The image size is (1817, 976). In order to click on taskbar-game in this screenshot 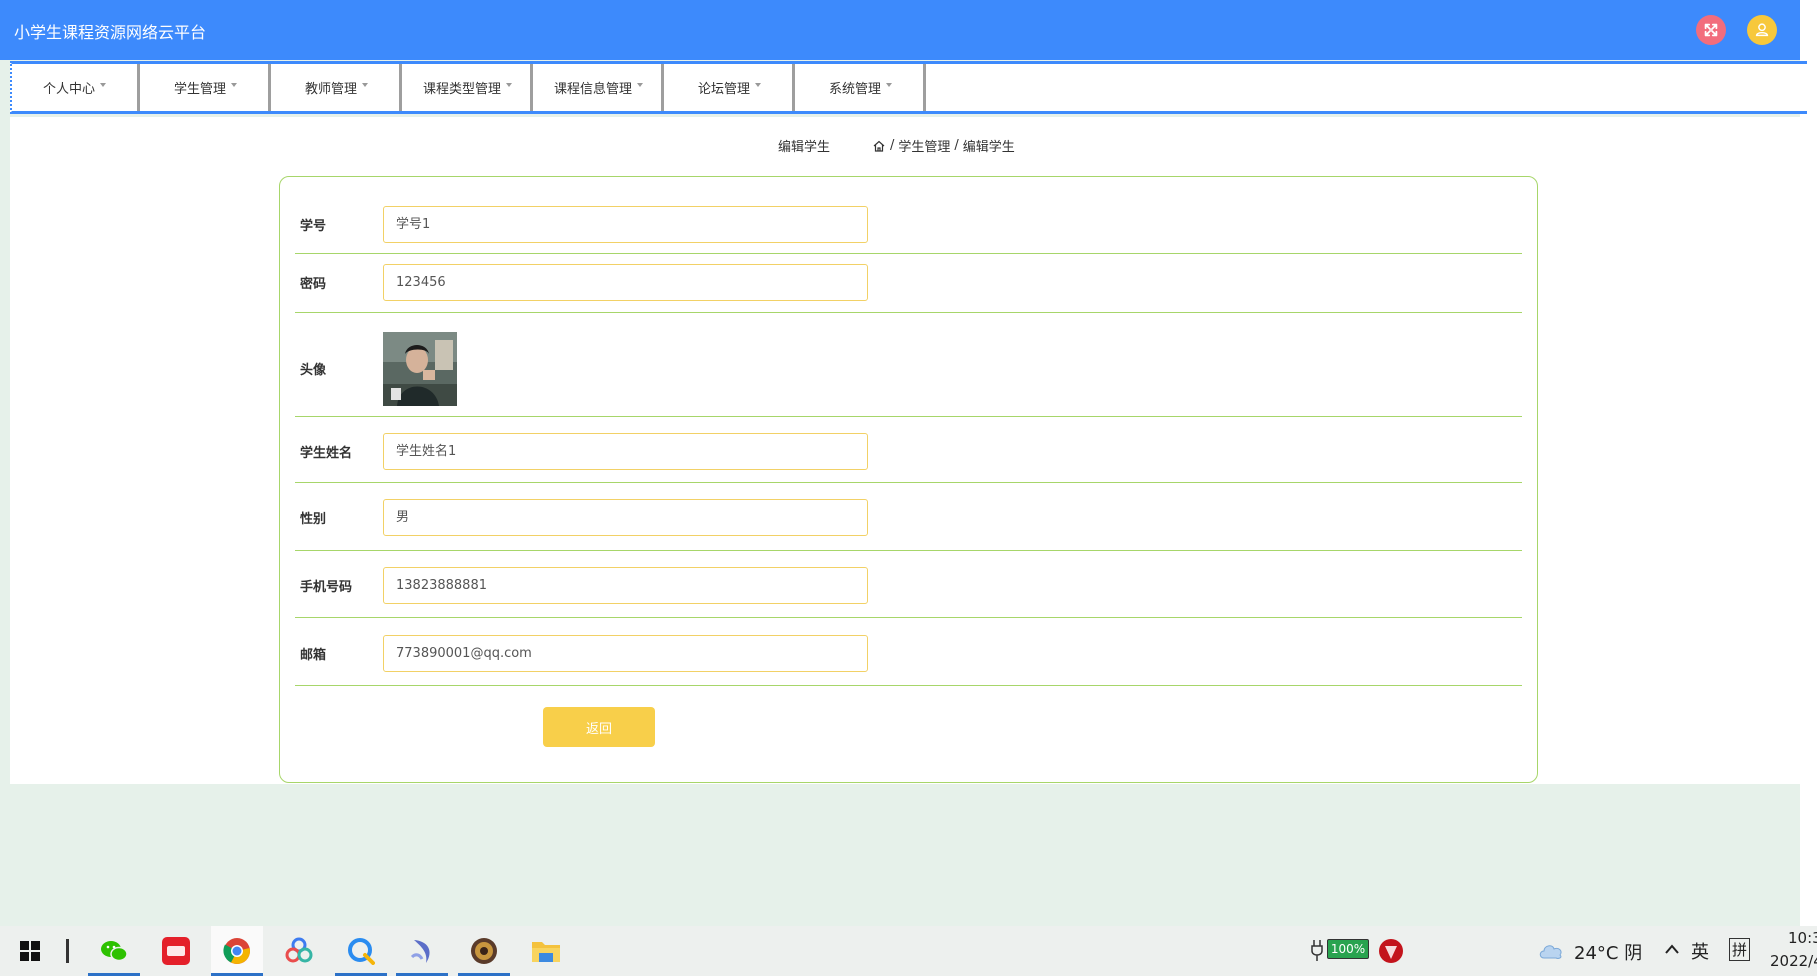, I will do `click(484, 951)`.